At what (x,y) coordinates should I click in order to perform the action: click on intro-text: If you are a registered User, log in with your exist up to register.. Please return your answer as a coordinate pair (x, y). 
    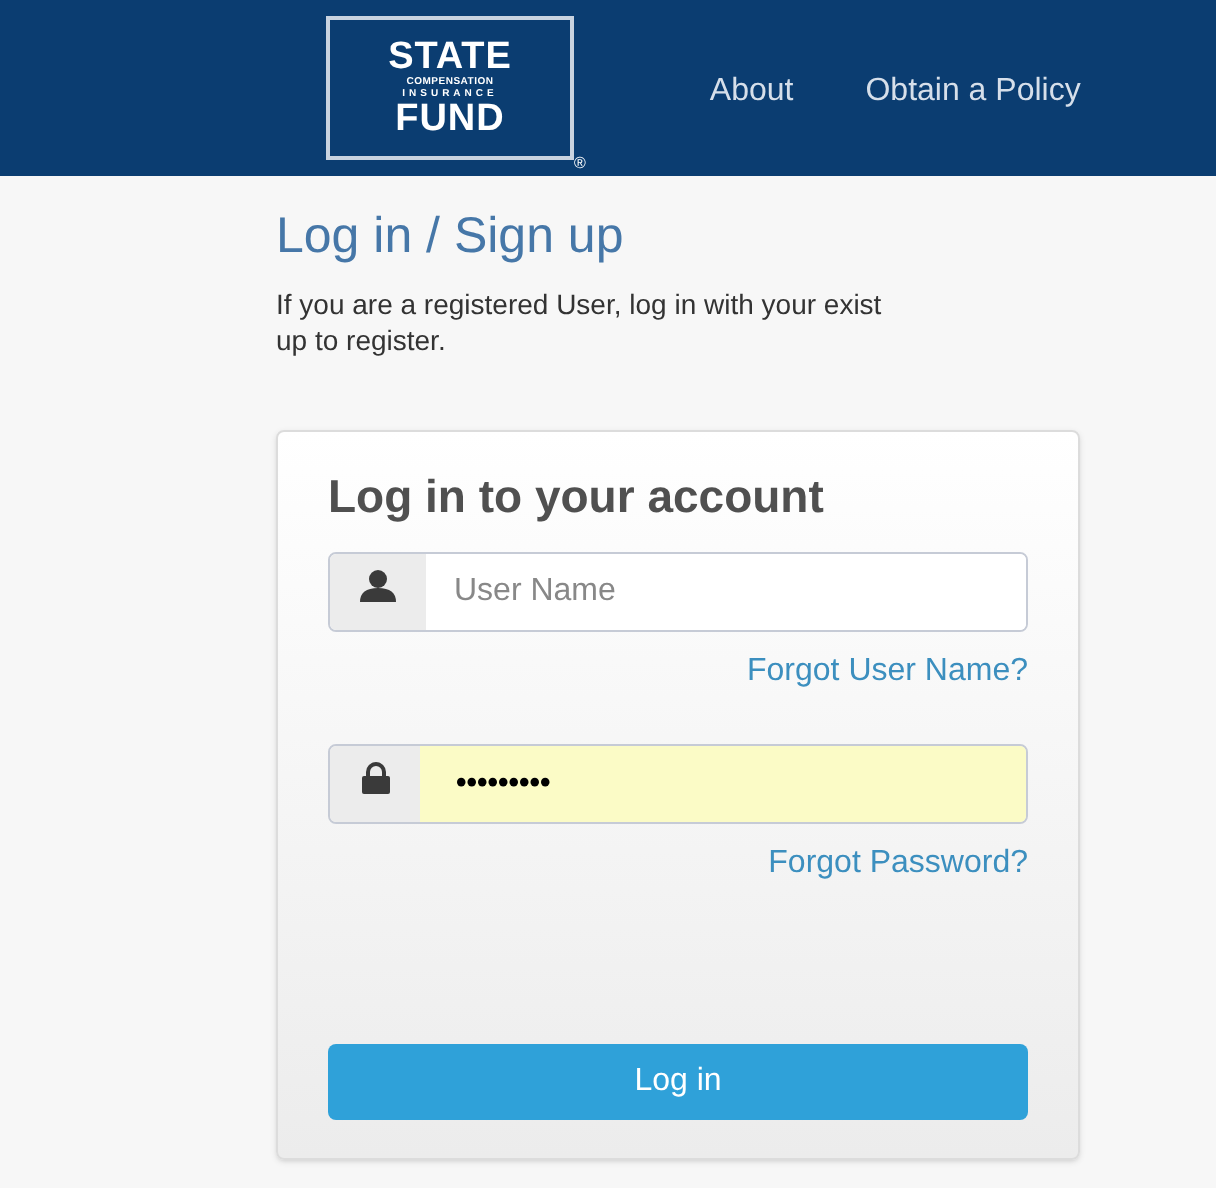
    Looking at the image, I should click on (580, 322).